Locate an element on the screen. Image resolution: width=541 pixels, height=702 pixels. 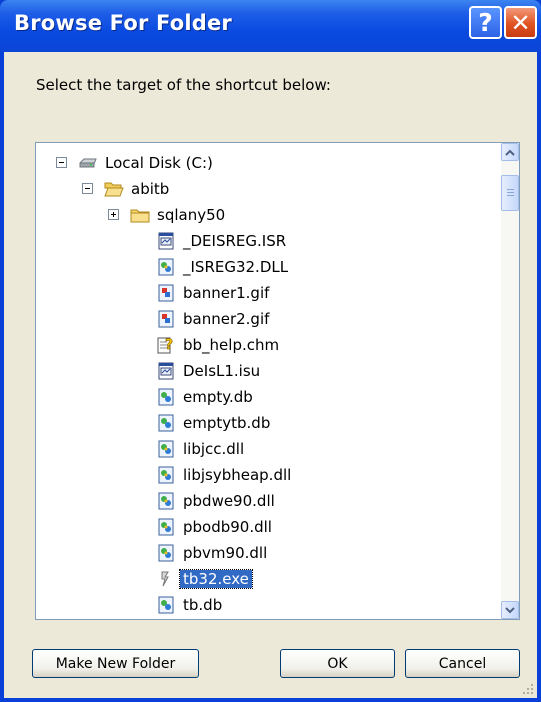
tree-item-label: pbvm90.dll is located at coordinates (225, 553).